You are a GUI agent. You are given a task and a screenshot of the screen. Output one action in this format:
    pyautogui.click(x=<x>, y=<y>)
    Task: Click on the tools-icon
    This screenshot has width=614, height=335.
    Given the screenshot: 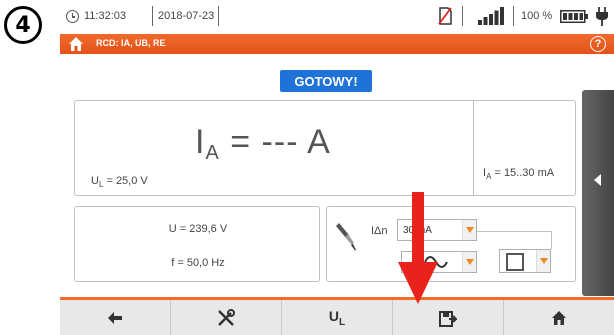 What is the action you would take?
    pyautogui.click(x=226, y=317)
    